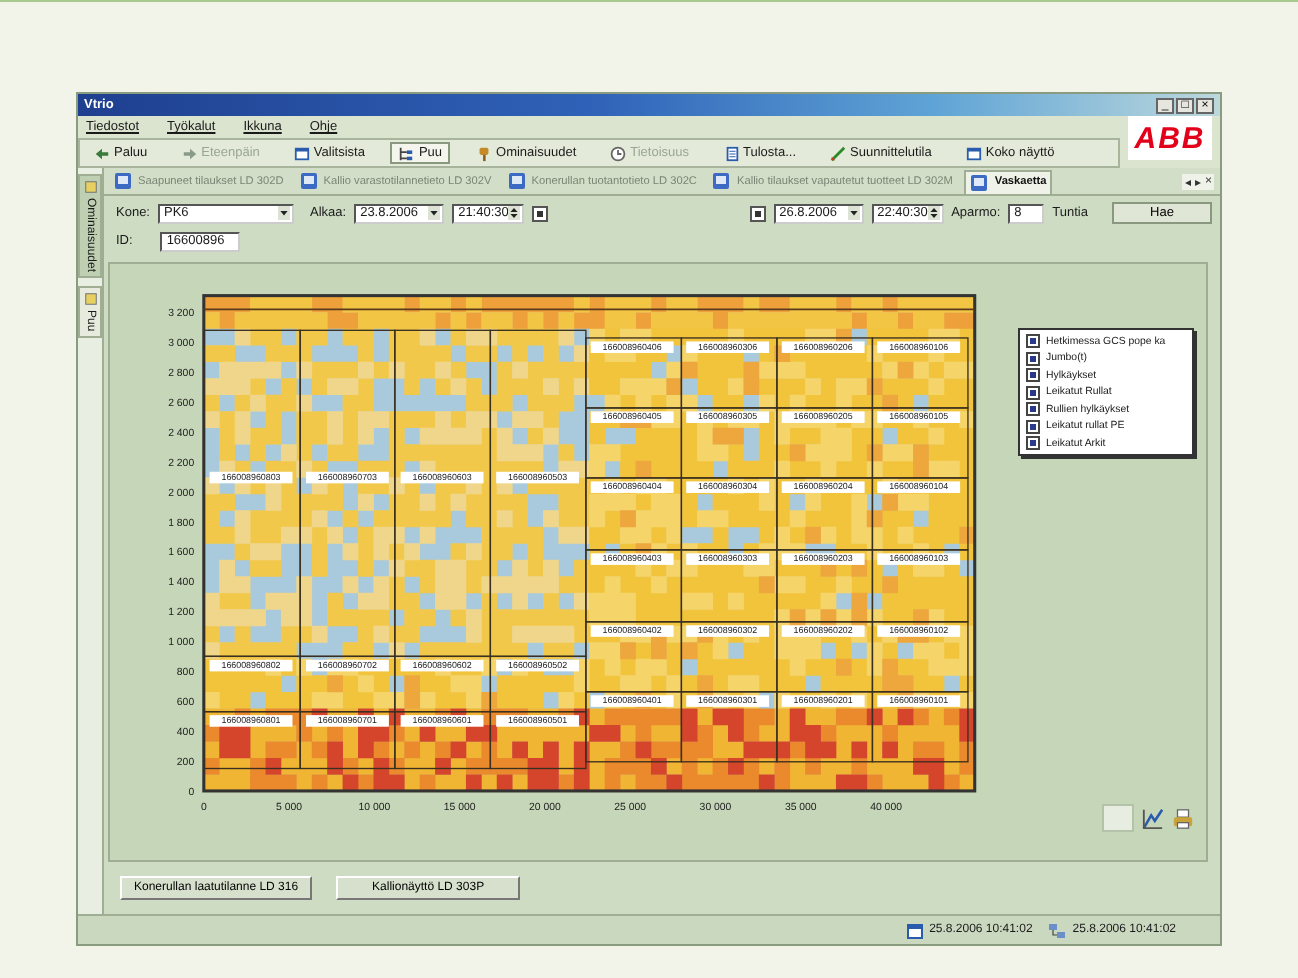 This screenshot has width=1298, height=978. What do you see at coordinates (102, 153) in the screenshot?
I see `arrow-left-icon` at bounding box center [102, 153].